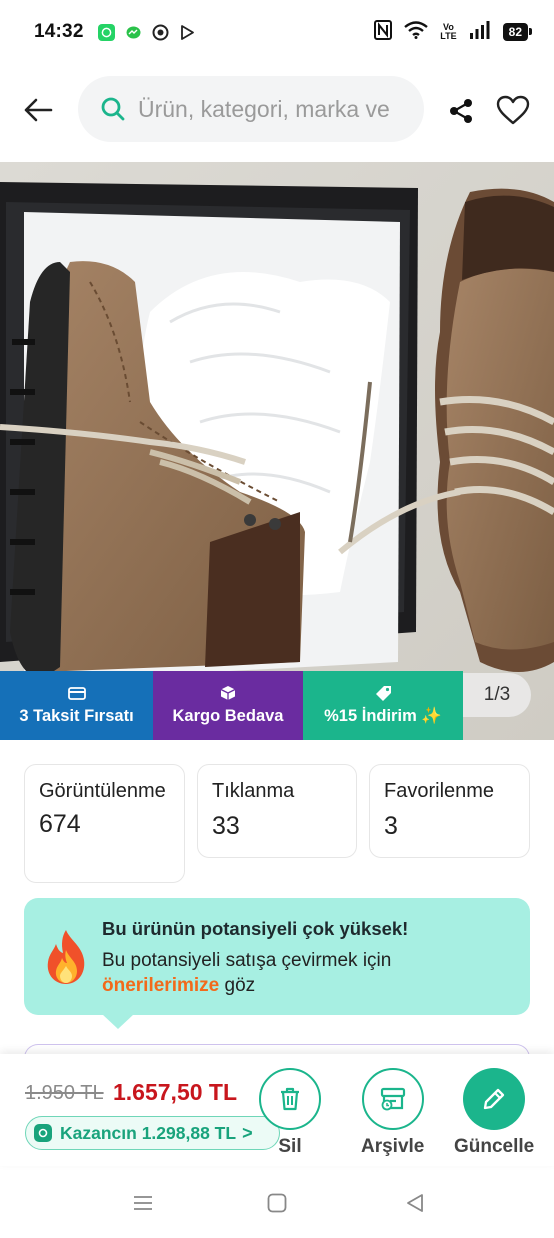 Image resolution: width=554 pixels, height=1238 pixels. What do you see at coordinates (383, 705) in the screenshot?
I see `badge-discount: %15 İndirim ✨` at bounding box center [383, 705].